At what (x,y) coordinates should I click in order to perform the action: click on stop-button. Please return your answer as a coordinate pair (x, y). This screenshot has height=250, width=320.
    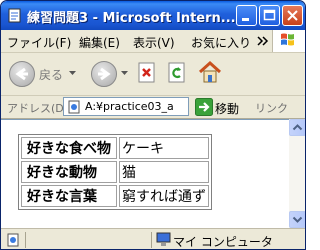
    Looking at the image, I should click on (147, 73).